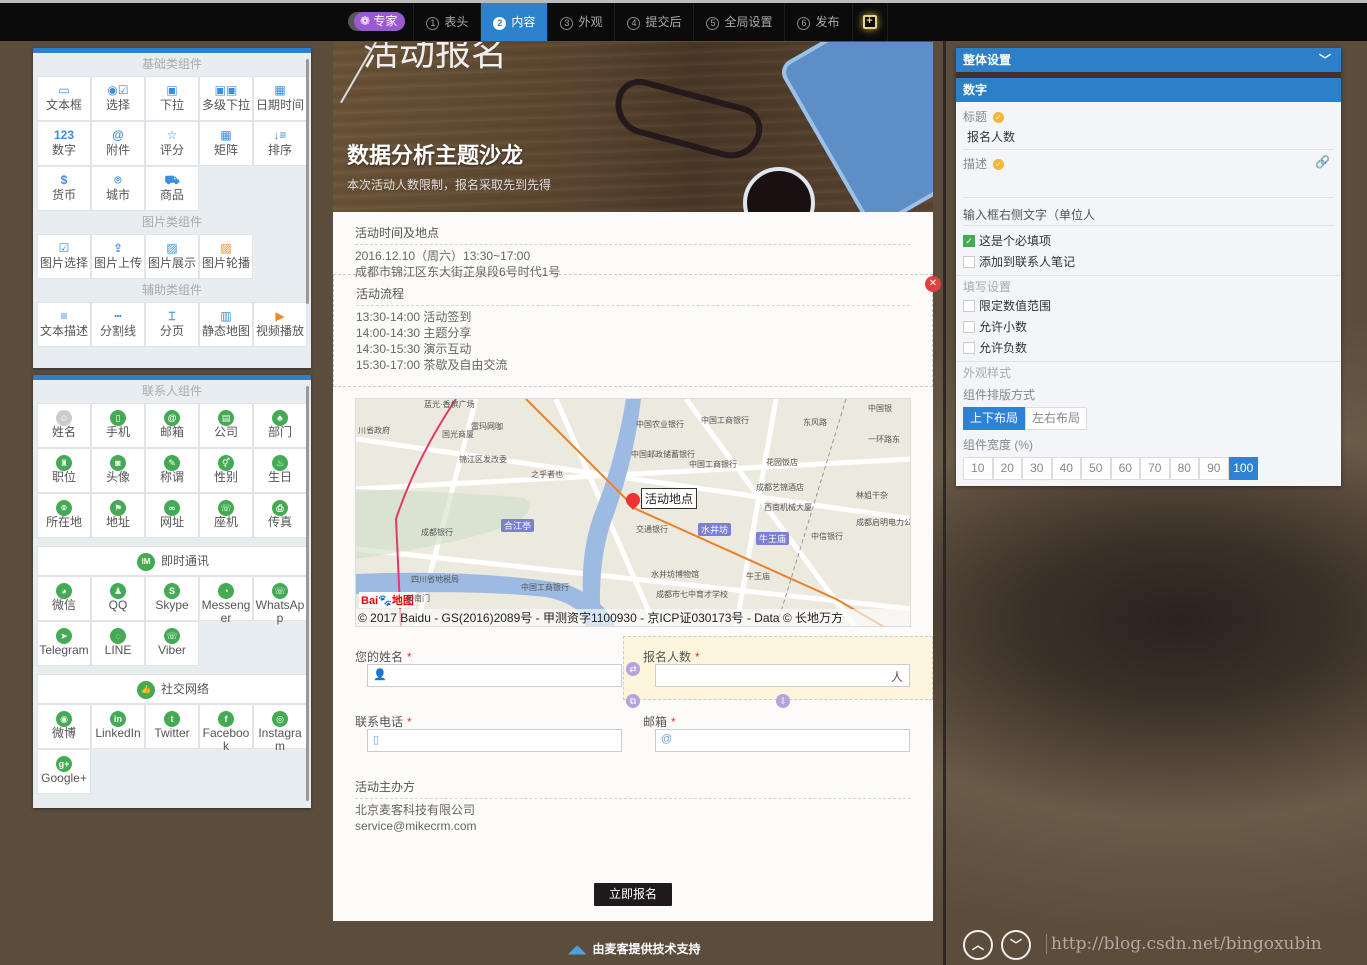 The width and height of the screenshot is (1367, 965). Describe the element at coordinates (118, 324) in the screenshot. I see `component-分割线: ┅ 分割线` at that location.